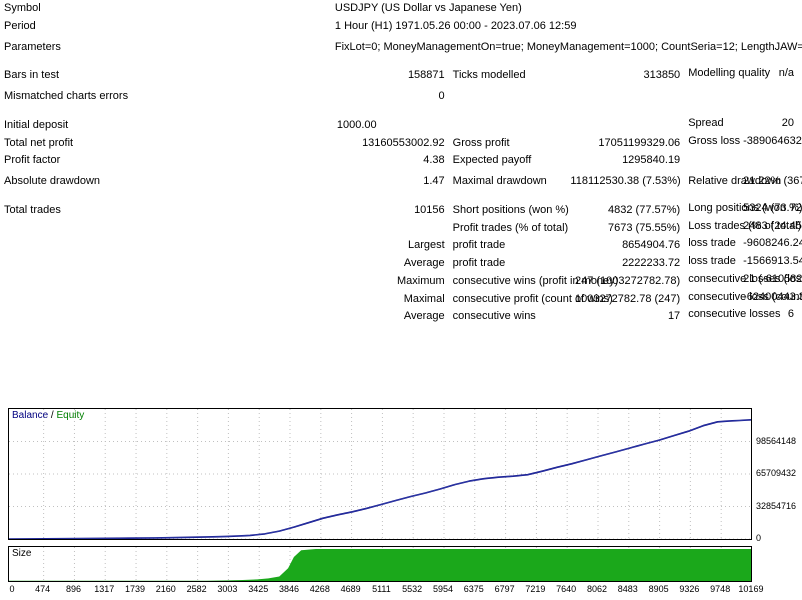  I want to click on legend-equity-label: Equity, so click(70, 415).